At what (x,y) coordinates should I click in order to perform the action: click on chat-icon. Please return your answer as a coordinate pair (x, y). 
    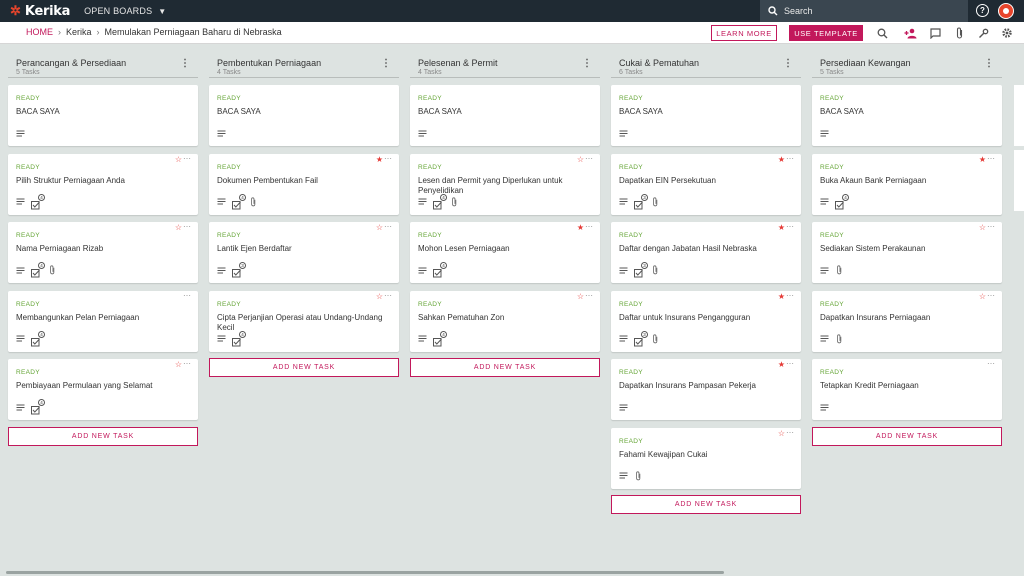
    Looking at the image, I should click on (935, 33).